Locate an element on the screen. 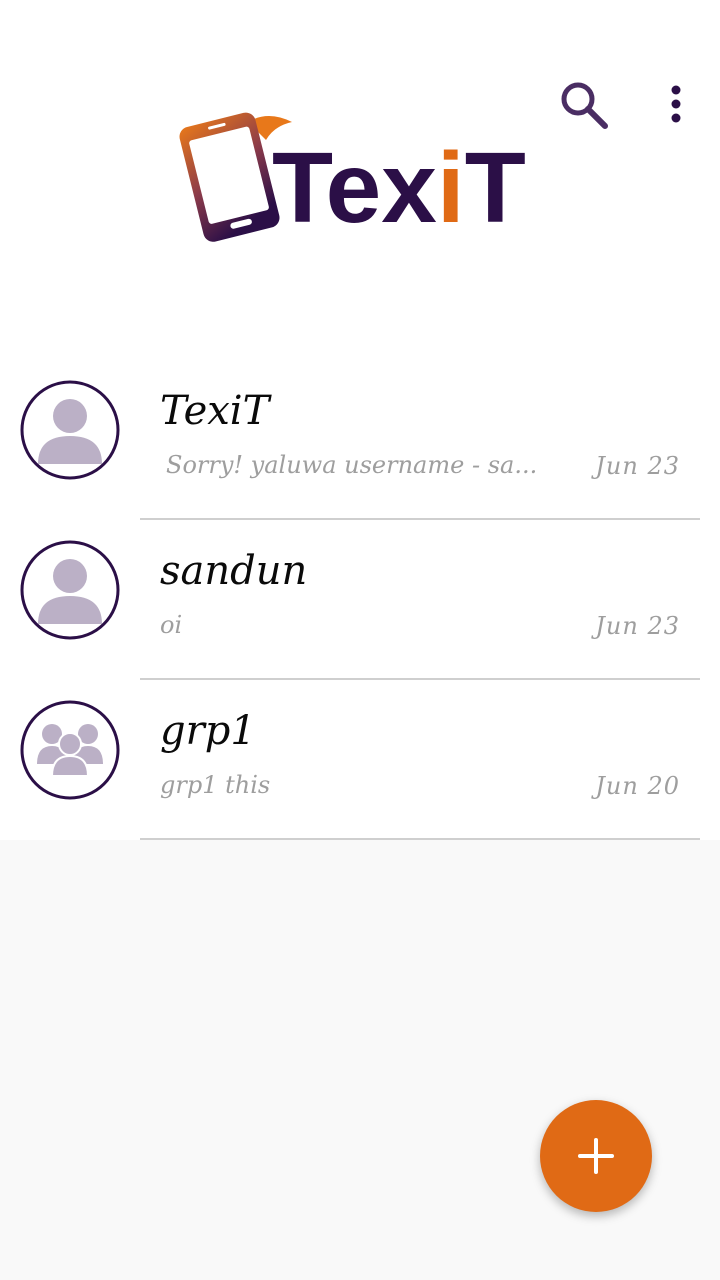 The image size is (720, 1280). logo-wordmark: TexiT is located at coordinates (399, 188).